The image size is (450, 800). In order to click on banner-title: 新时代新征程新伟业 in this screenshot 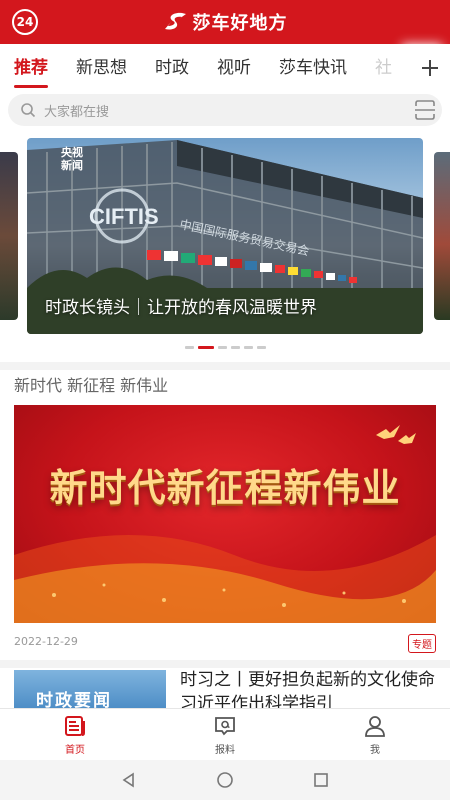, I will do `click(225, 487)`.